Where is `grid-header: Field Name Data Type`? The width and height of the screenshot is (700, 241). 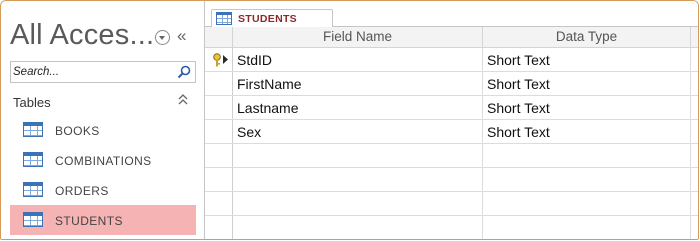 grid-header: Field Name Data Type is located at coordinates (451, 37).